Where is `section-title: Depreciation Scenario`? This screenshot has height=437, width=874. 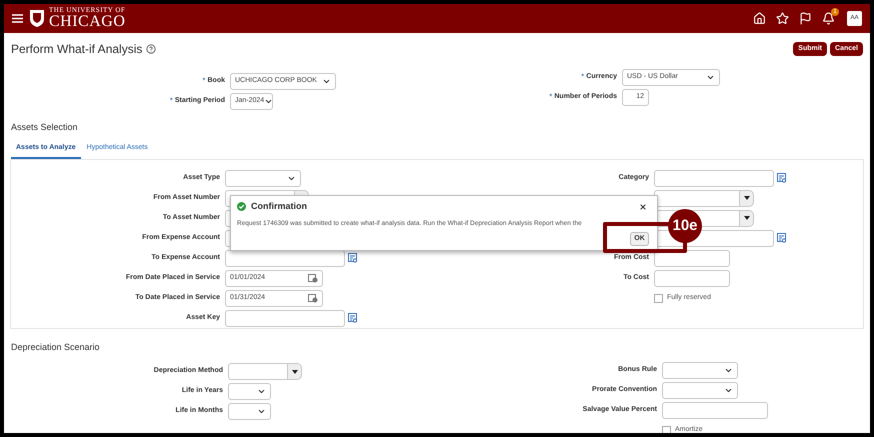 section-title: Depreciation Scenario is located at coordinates (55, 347).